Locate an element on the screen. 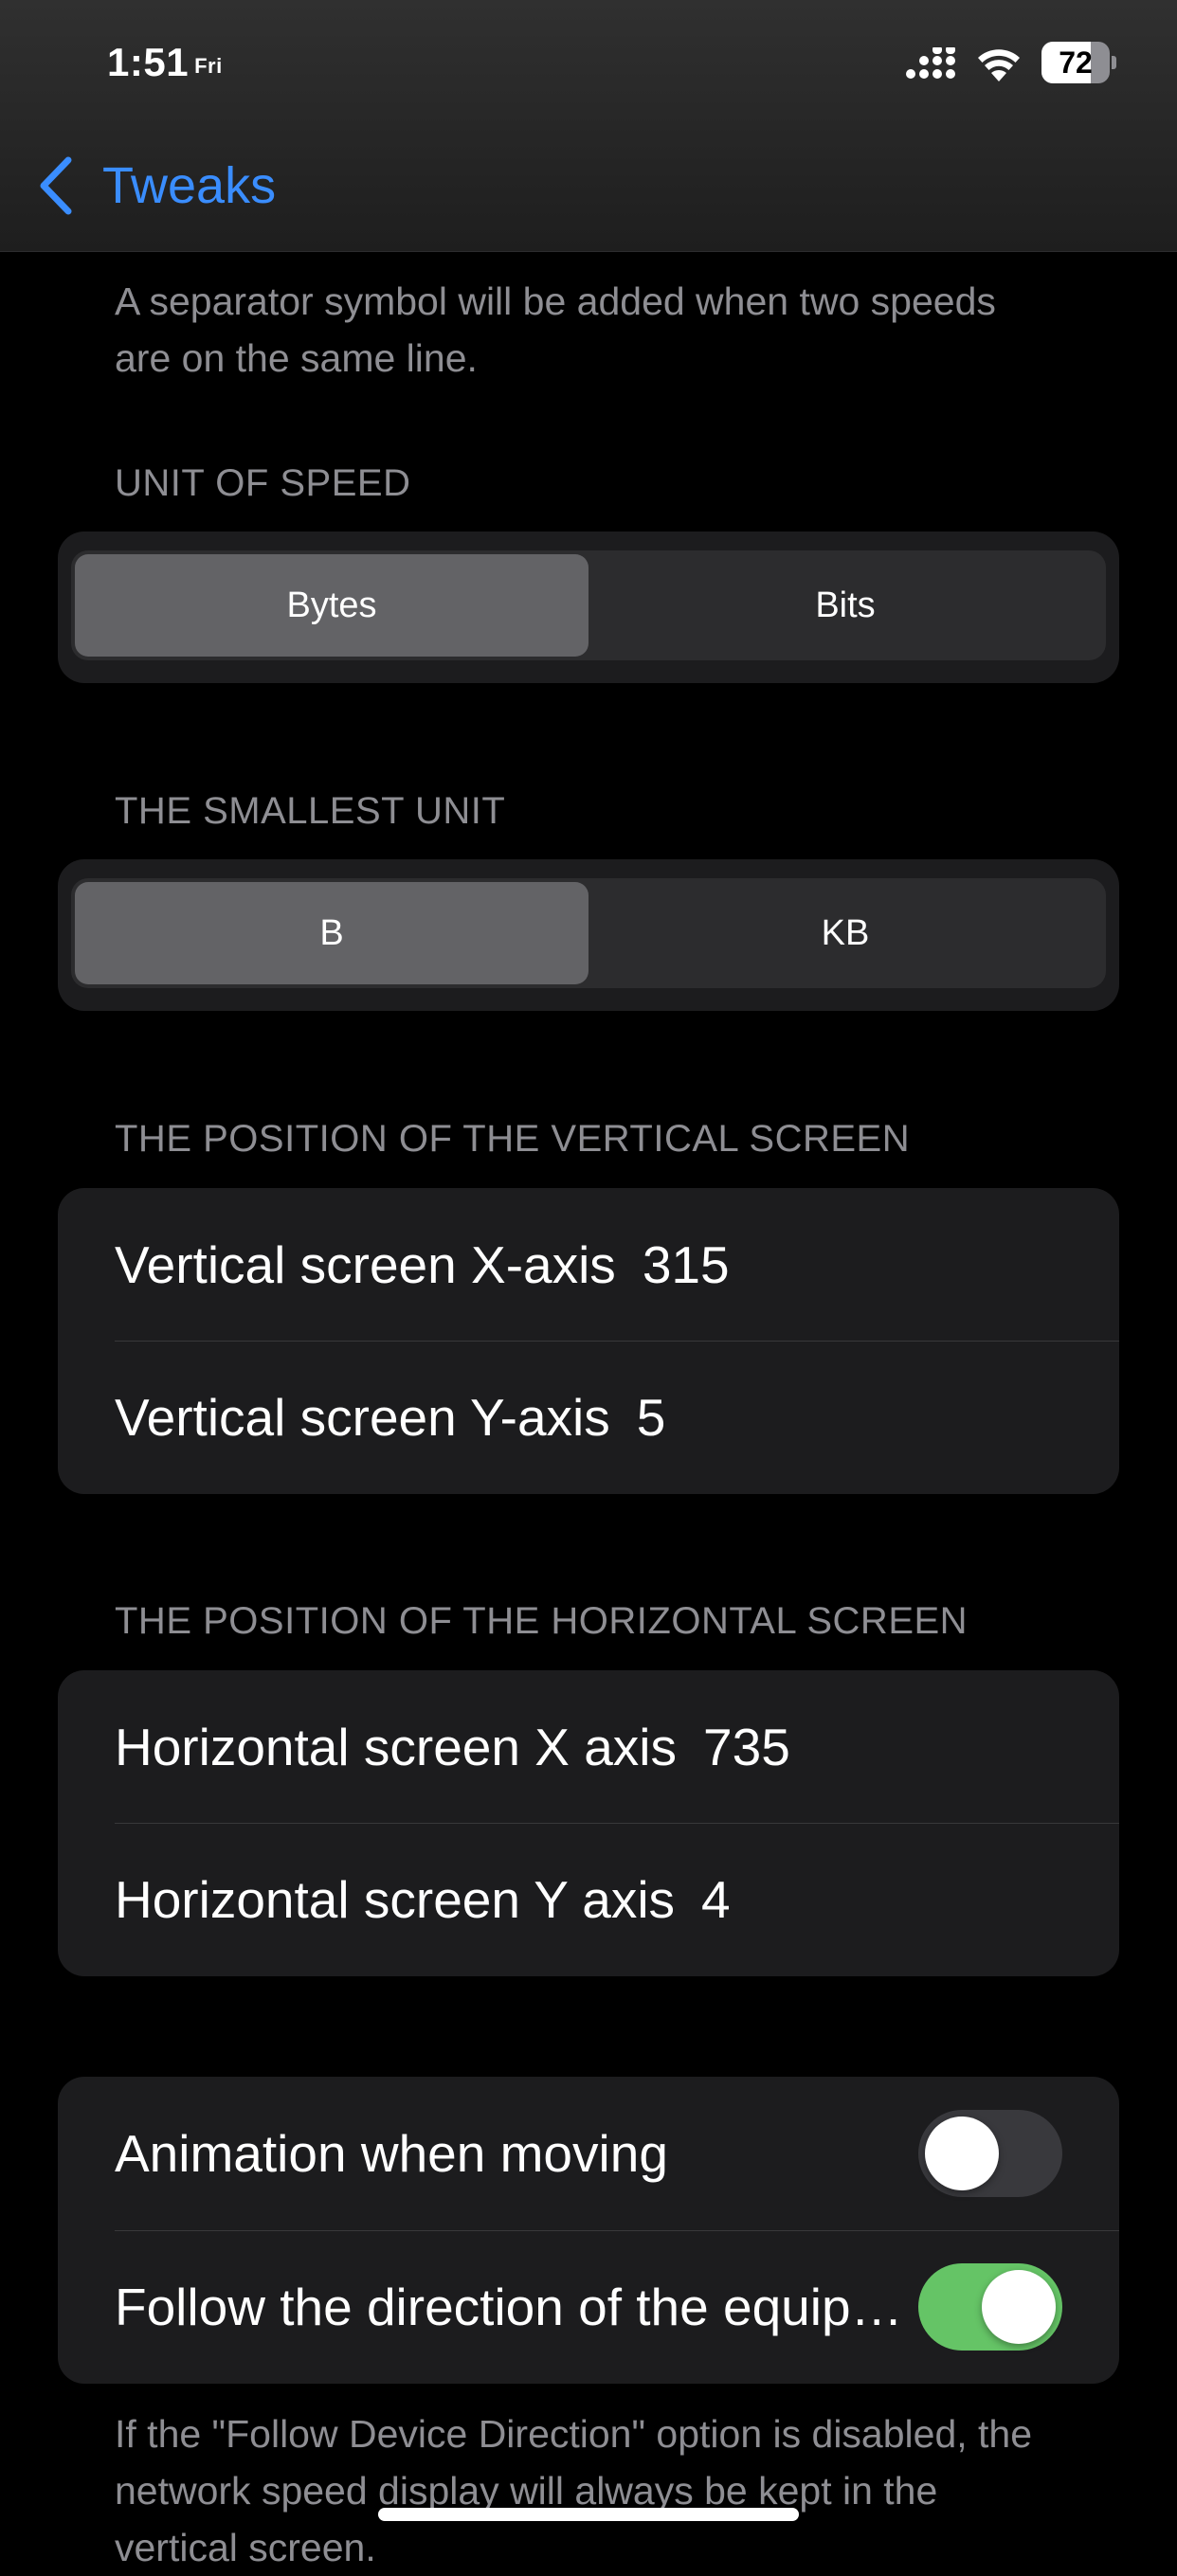 The image size is (1177, 2576). horizontal-y-label: Horizontal screen Y axis is located at coordinates (395, 1899).